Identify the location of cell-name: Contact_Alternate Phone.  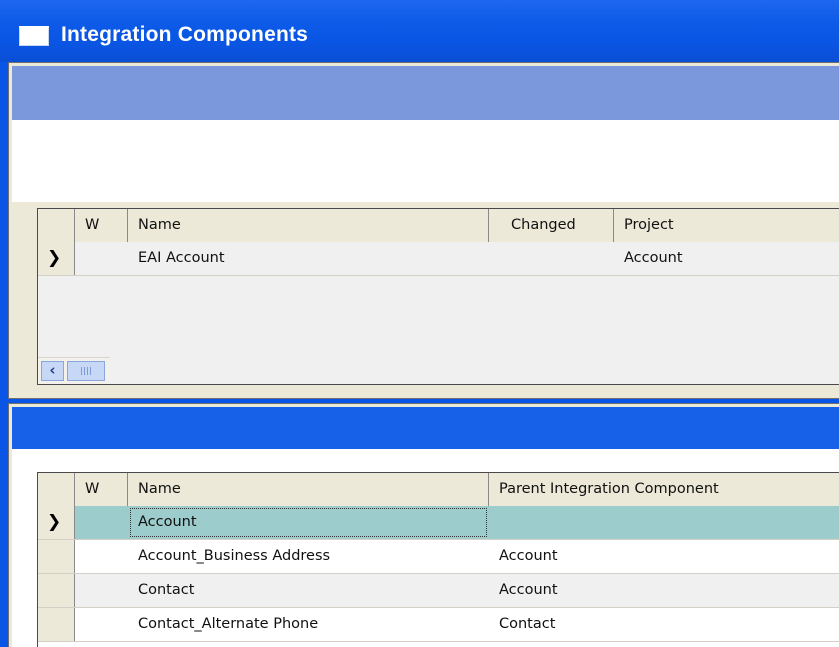
(308, 624).